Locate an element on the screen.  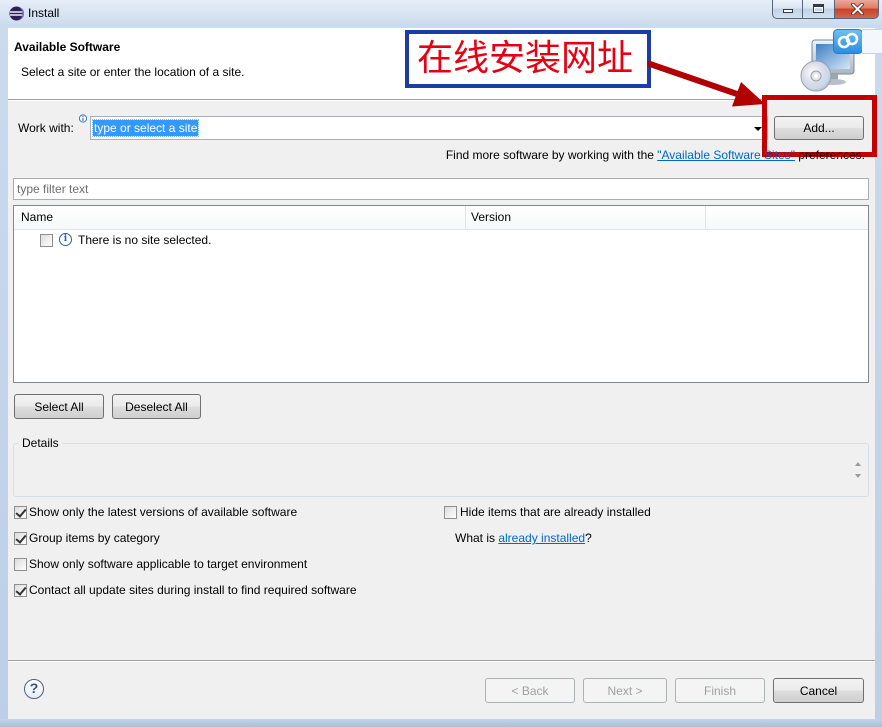
already-installed-link: already installed is located at coordinates (541, 538).